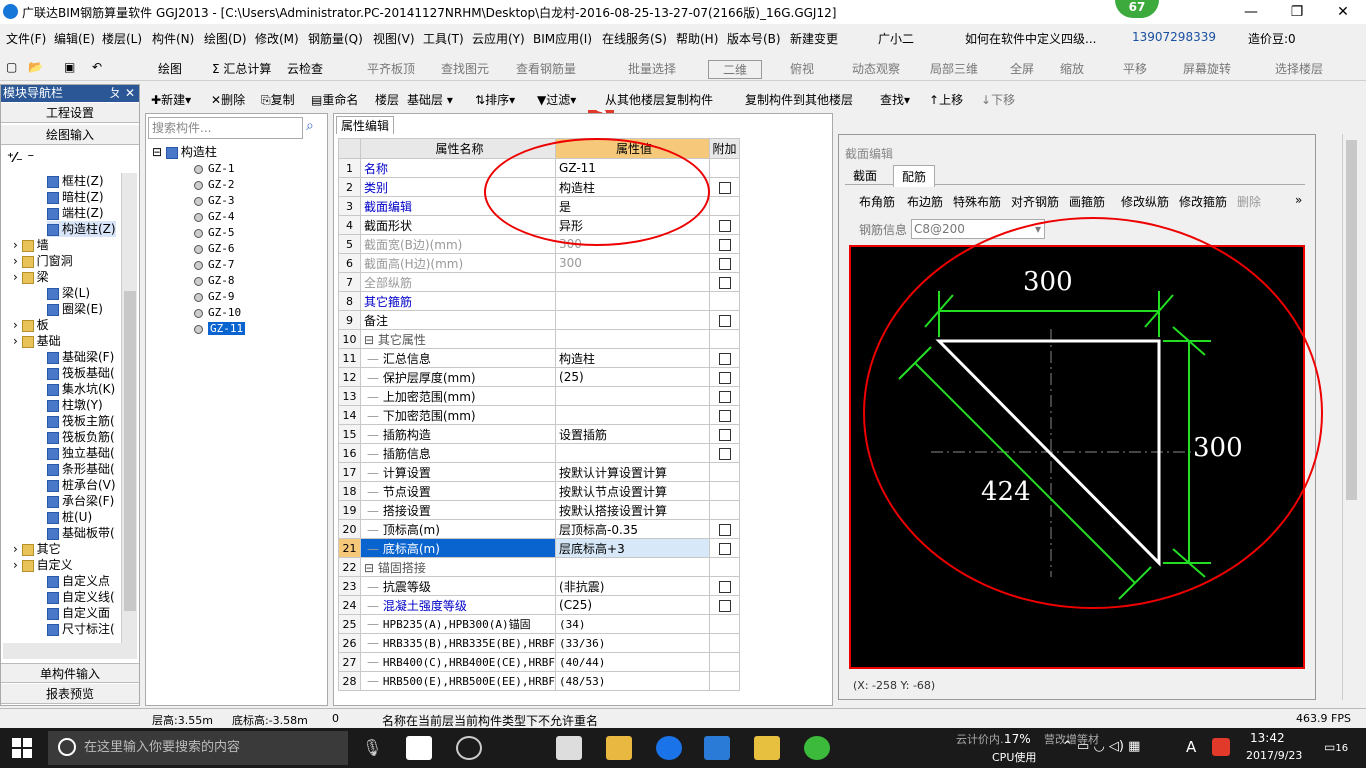 The image size is (1366, 768). Describe the element at coordinates (556, 99) in the screenshot. I see `filter-button: ▼过滤▾` at that location.